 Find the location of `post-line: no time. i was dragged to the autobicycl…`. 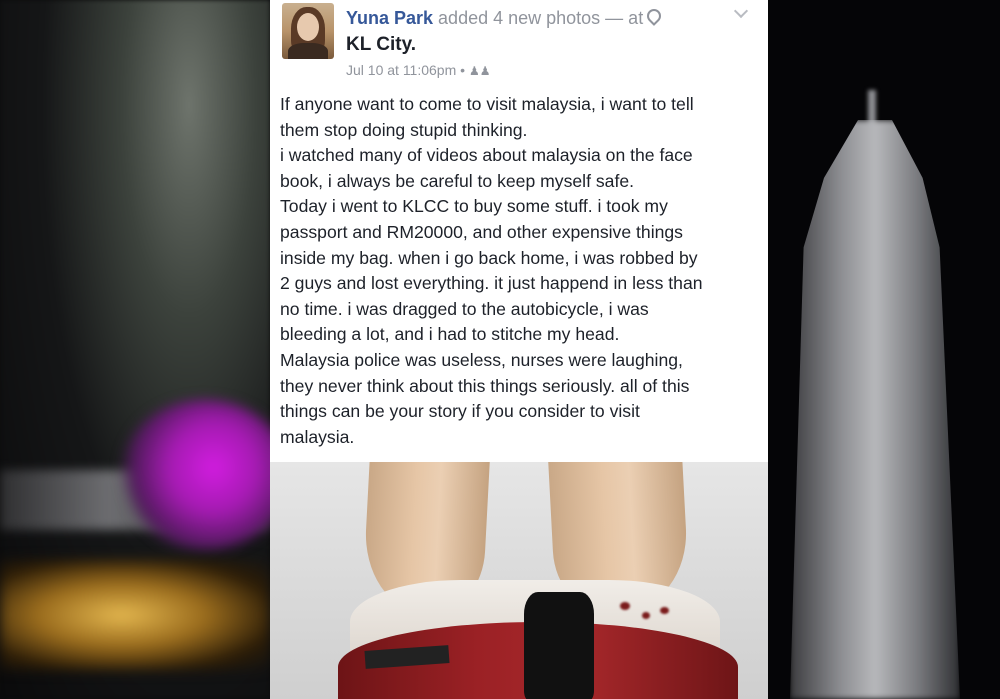

post-line: no time. i was dragged to the autobicycl… is located at coordinates (464, 308).